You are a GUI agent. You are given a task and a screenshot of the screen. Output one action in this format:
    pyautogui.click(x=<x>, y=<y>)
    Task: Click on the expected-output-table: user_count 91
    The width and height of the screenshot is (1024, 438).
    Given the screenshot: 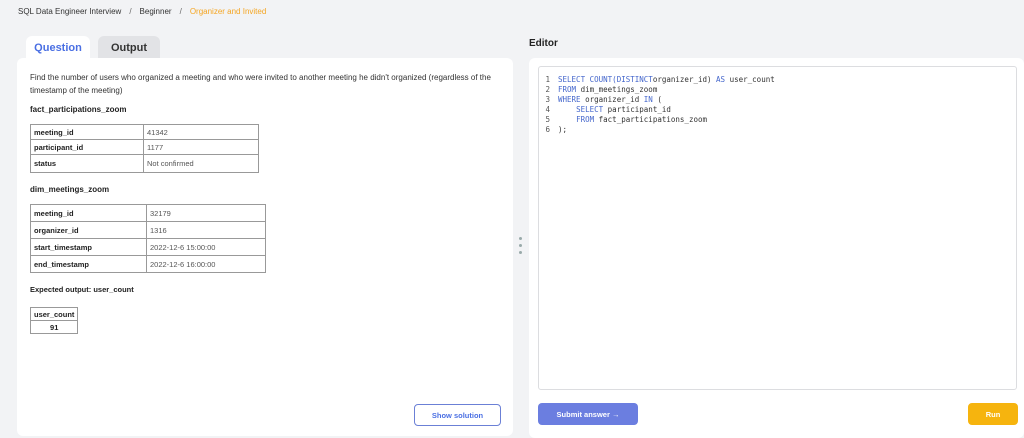 What is the action you would take?
    pyautogui.click(x=54, y=320)
    